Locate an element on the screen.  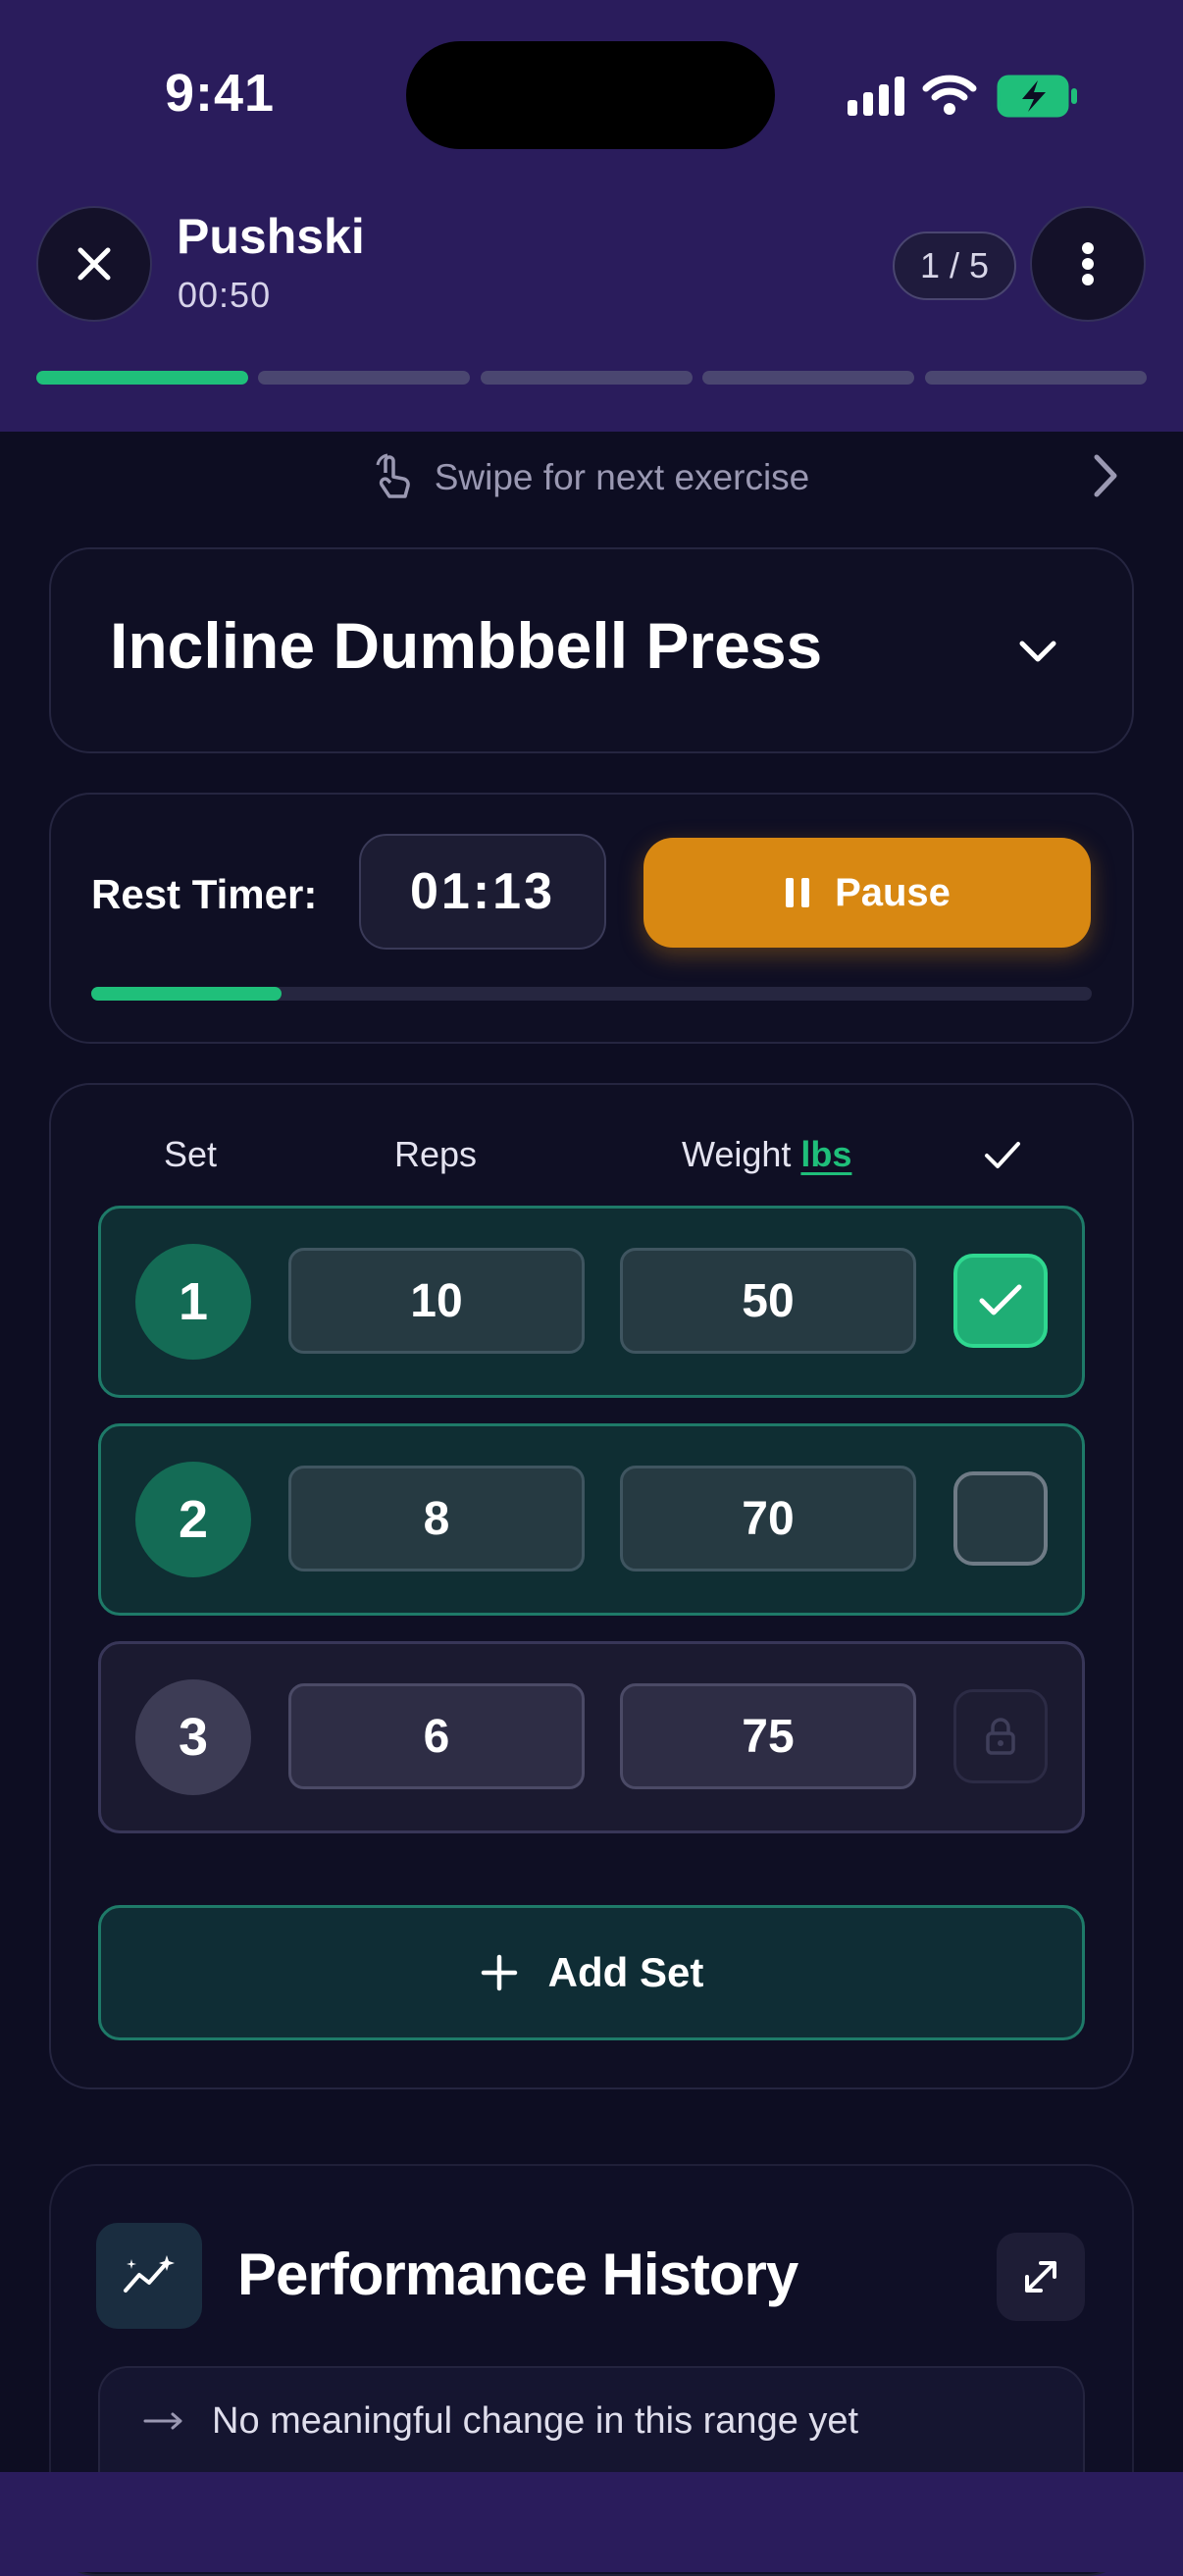
performance-note: No meaningful change in this range yet is located at coordinates (591, 2420).